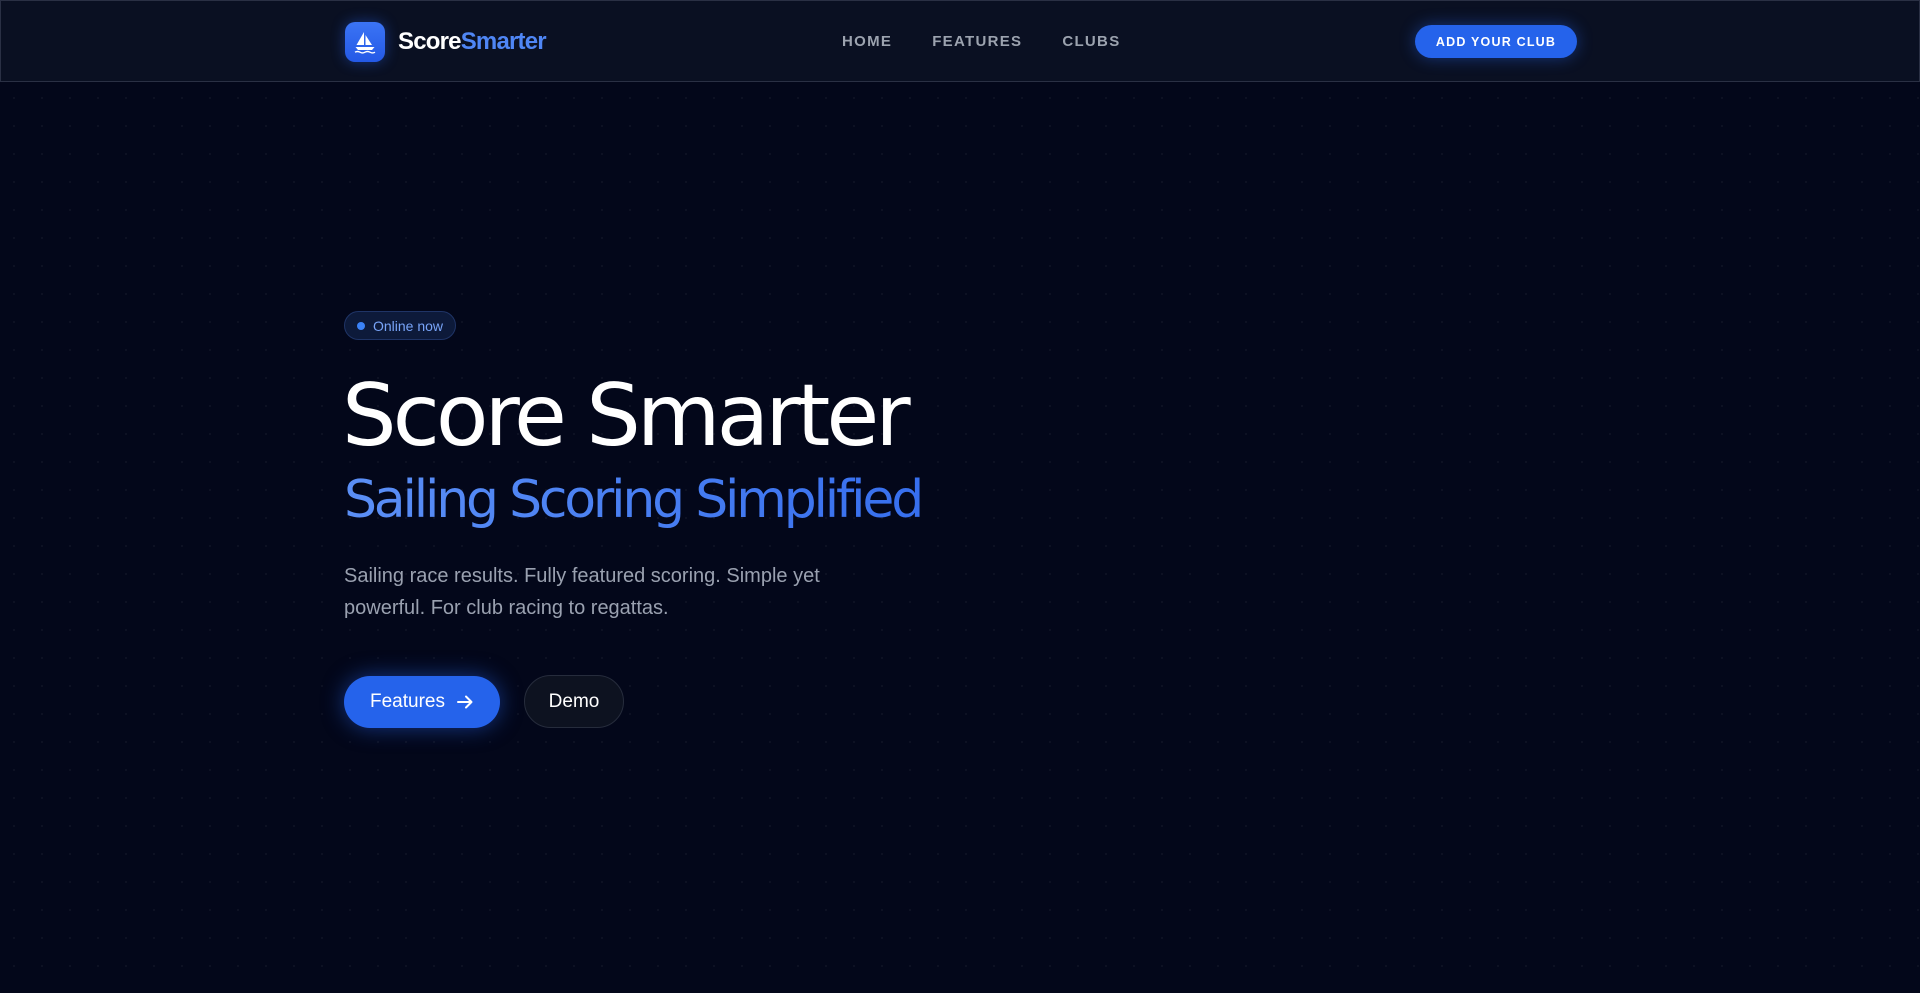 This screenshot has width=1920, height=993. I want to click on status-badge: Online now, so click(400, 325).